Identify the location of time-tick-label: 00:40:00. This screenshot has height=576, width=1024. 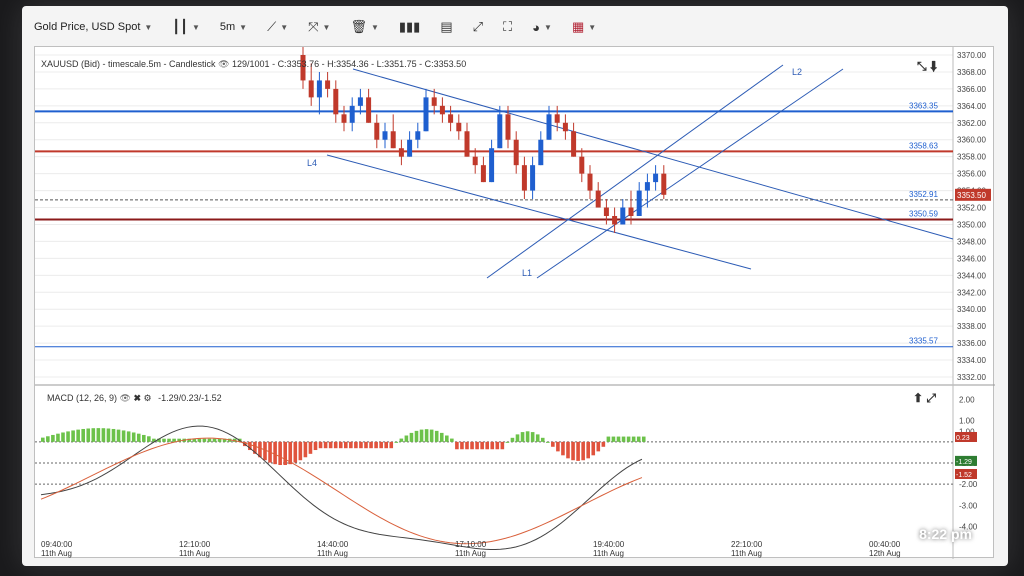
(885, 544).